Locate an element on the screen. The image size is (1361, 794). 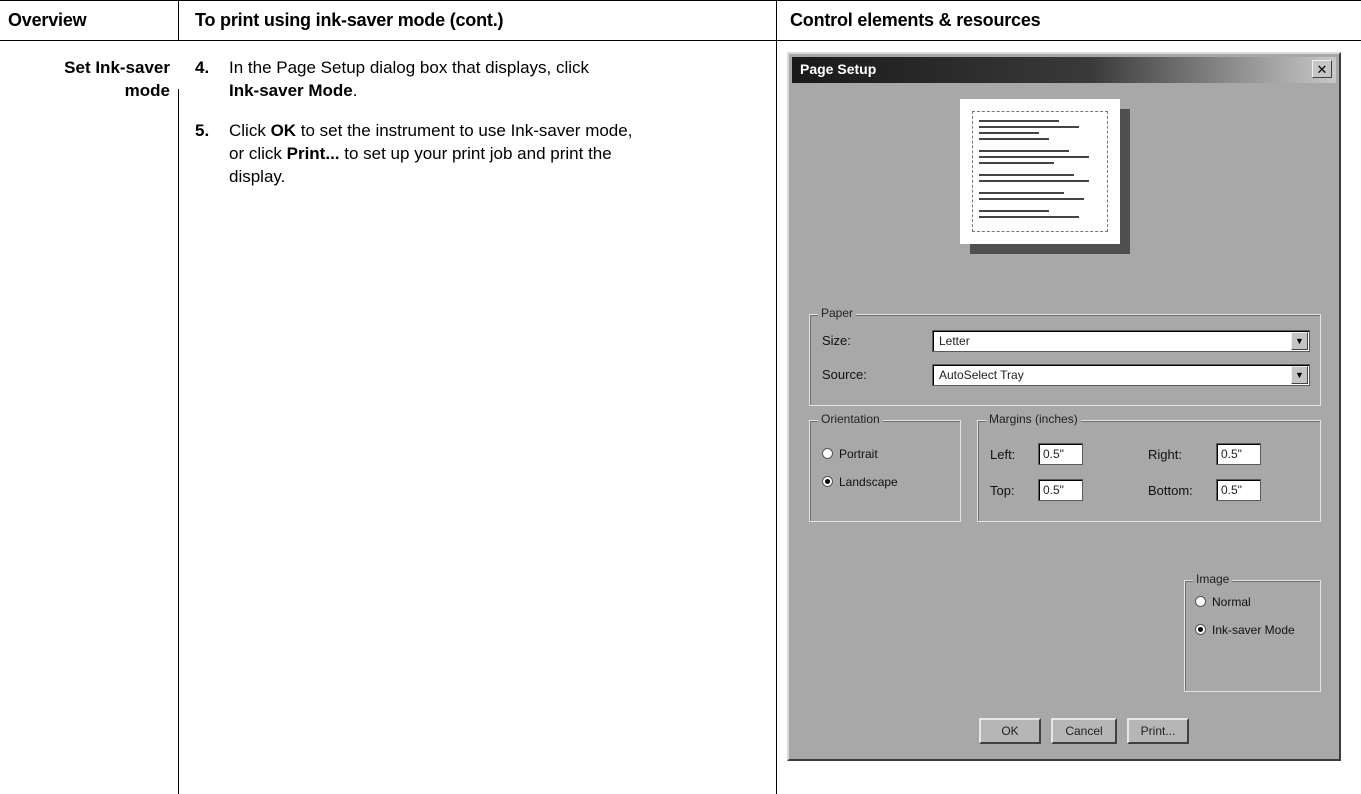
normal-label: Normal is located at coordinates (1231, 602).